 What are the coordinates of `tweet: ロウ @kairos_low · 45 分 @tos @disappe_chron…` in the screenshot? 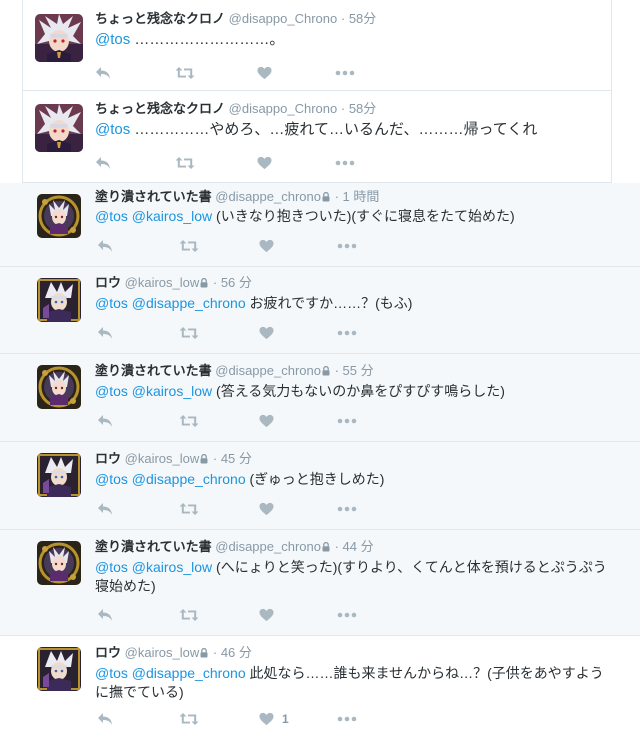 It's located at (320, 486).